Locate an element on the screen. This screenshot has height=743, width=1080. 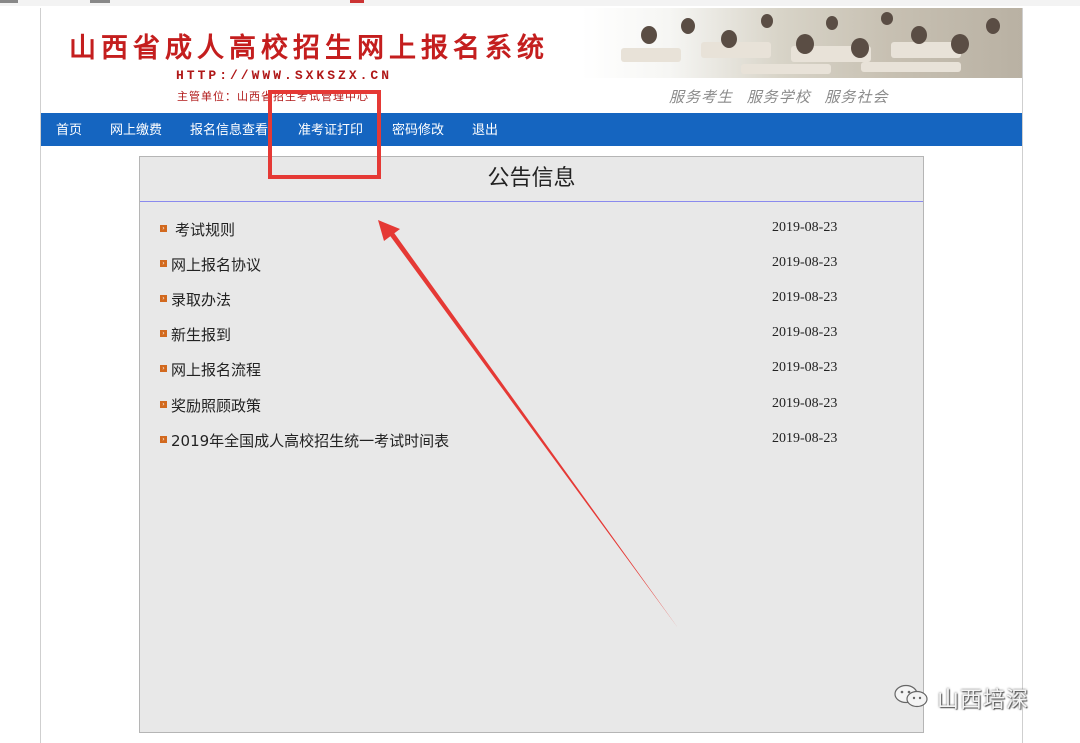
browser-top-strip is located at coordinates (540, 3).